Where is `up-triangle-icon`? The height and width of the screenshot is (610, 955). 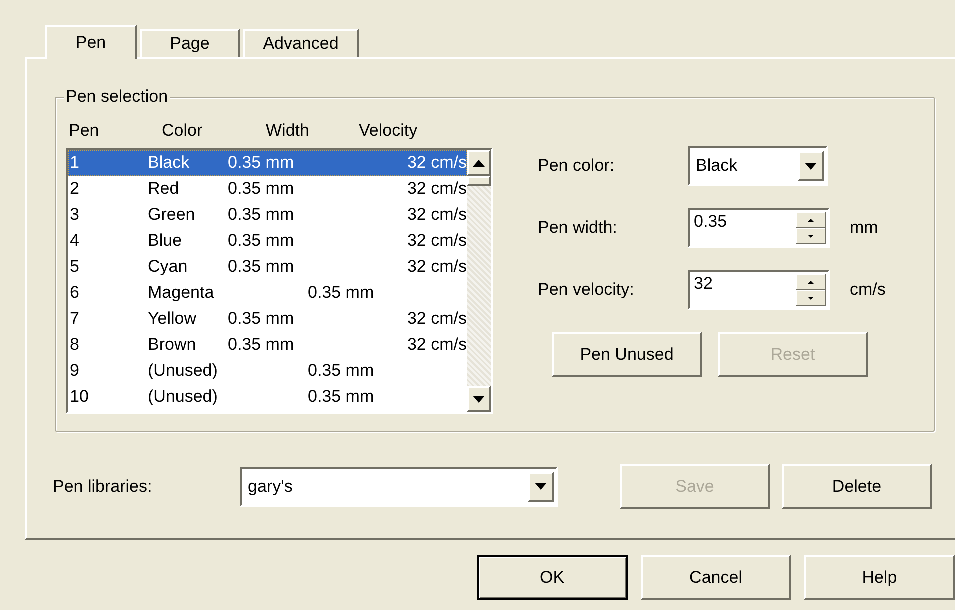
up-triangle-icon is located at coordinates (479, 163).